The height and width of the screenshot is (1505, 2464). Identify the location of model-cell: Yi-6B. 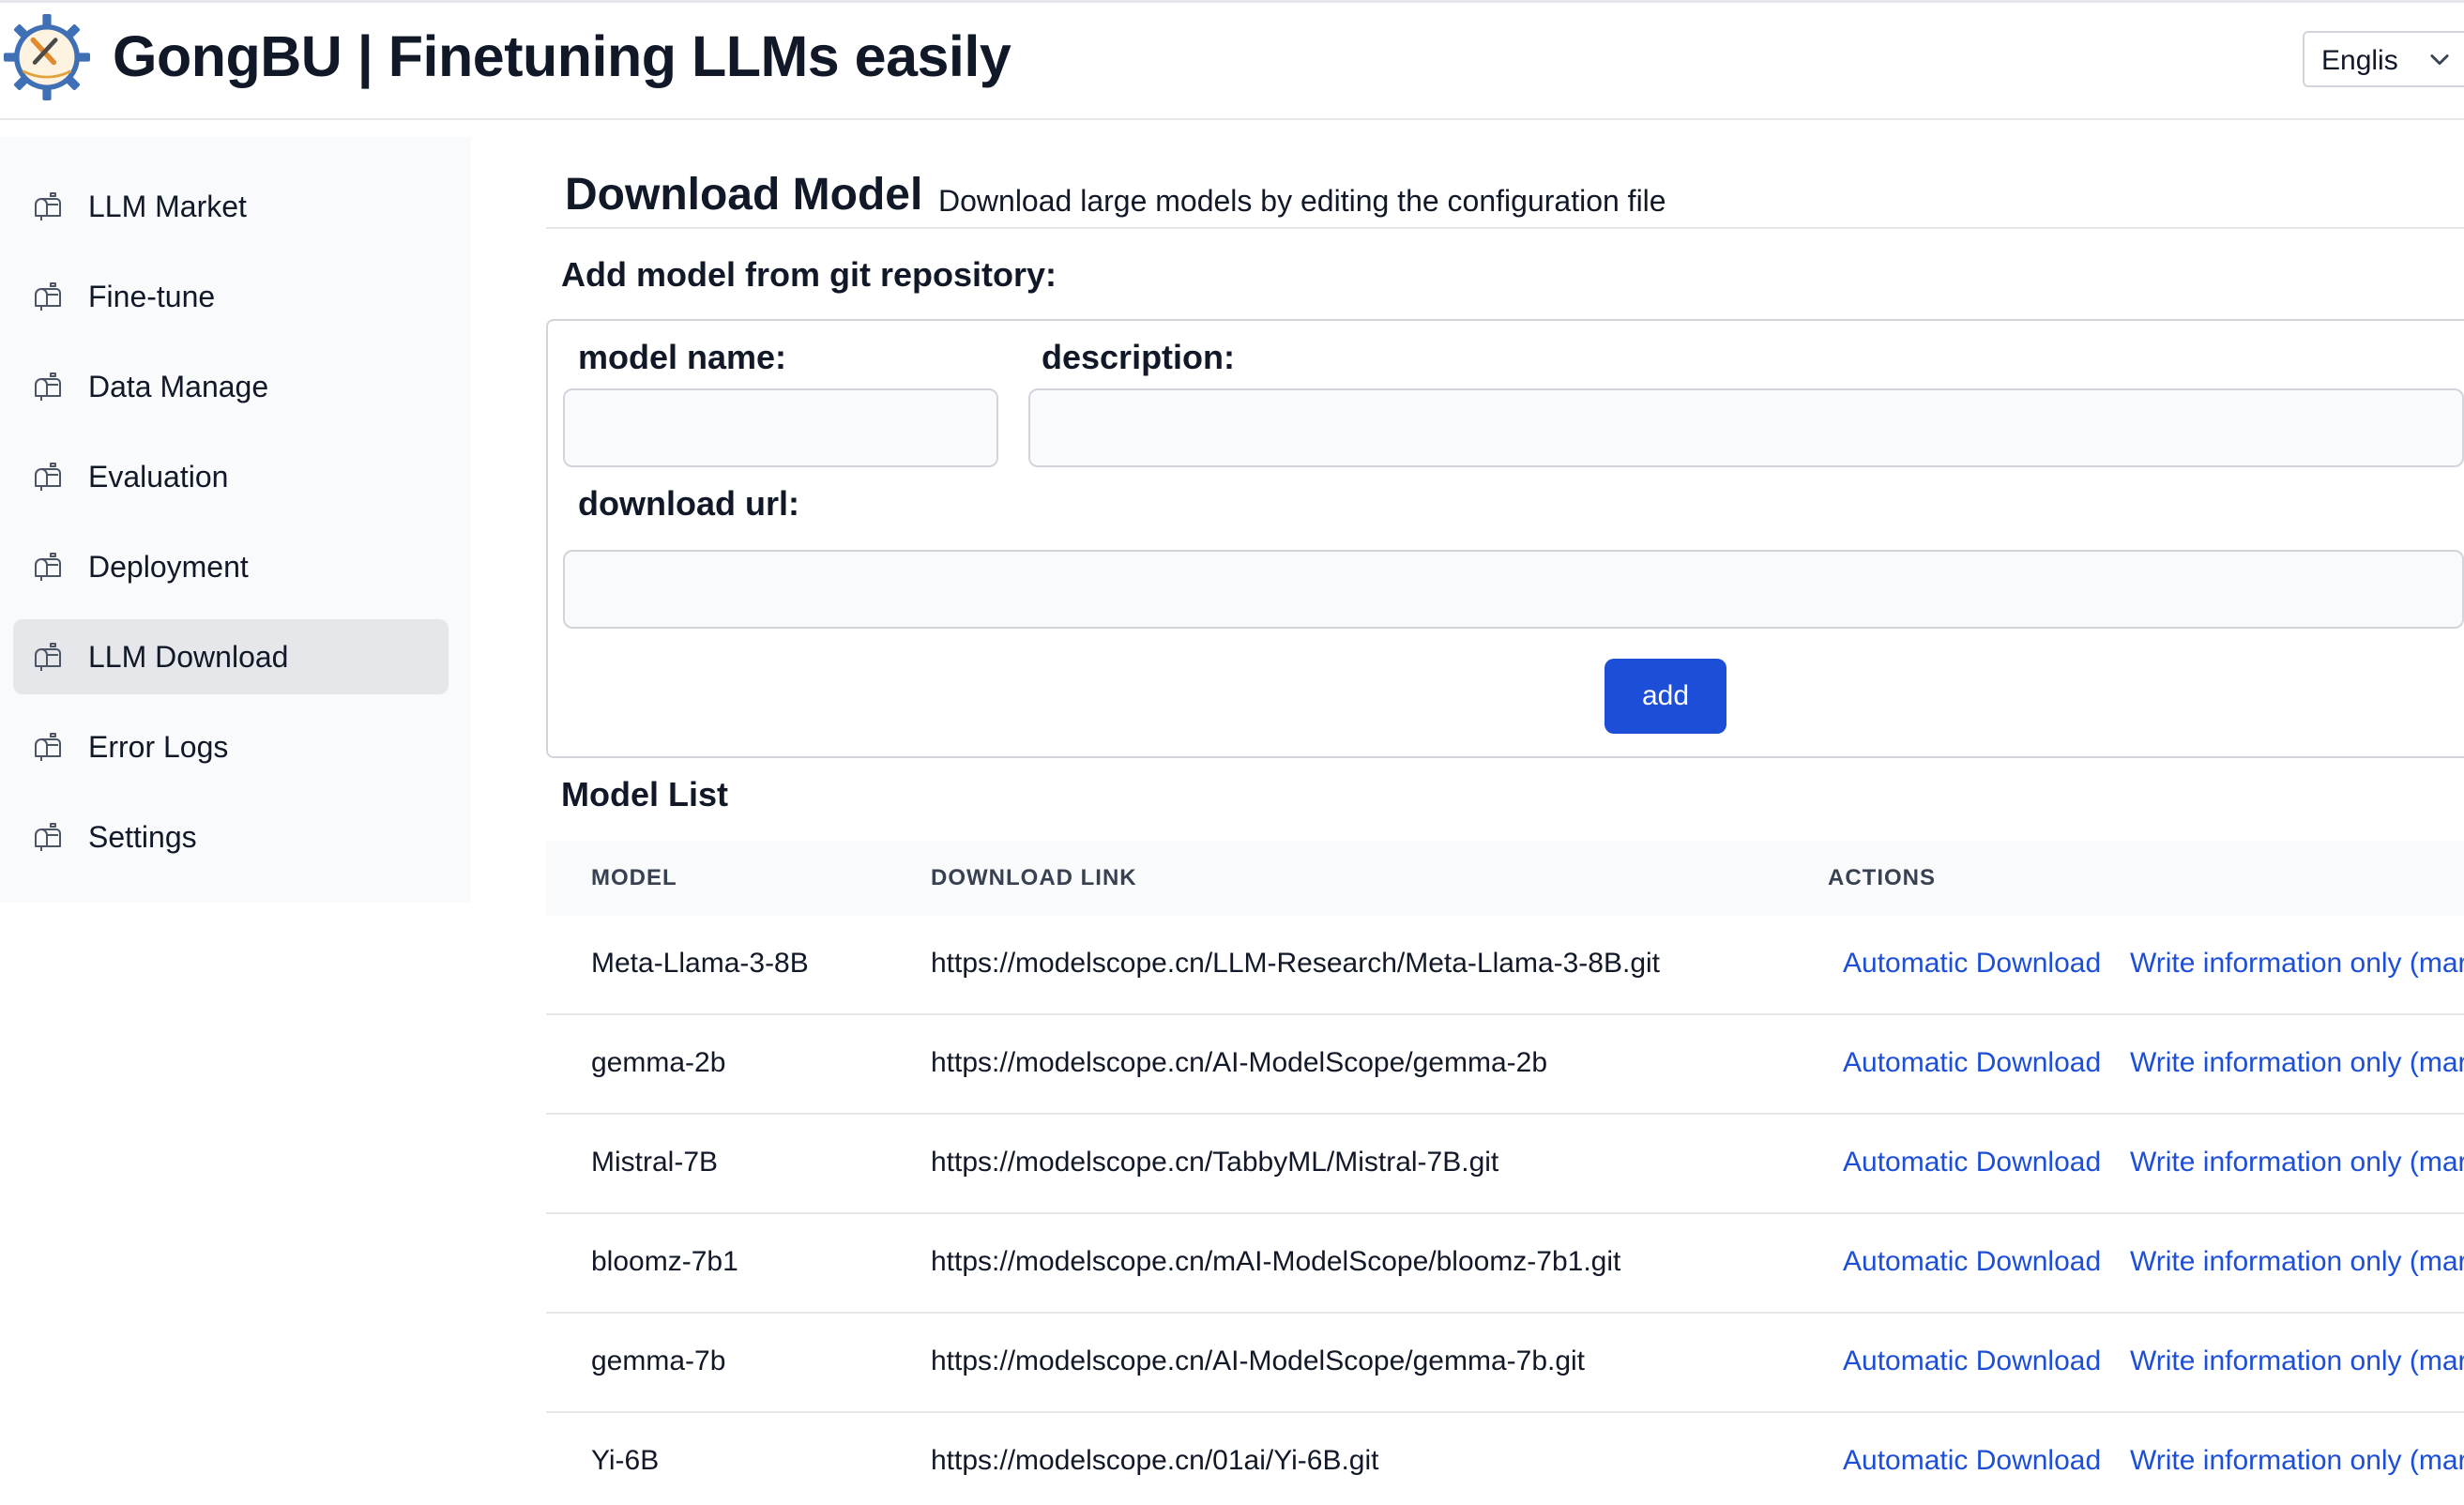
(626, 1460).